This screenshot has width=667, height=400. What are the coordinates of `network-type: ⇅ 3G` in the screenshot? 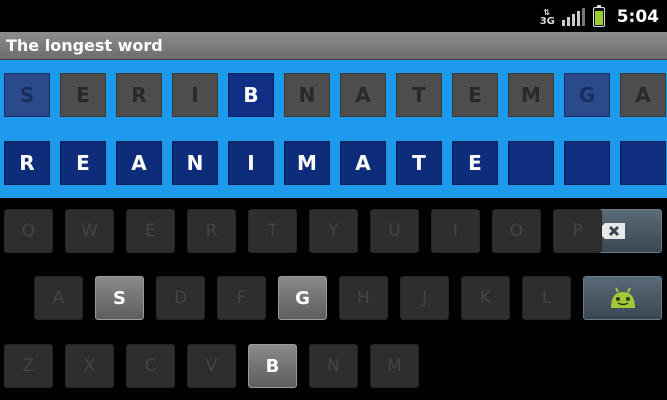 It's located at (547, 17).